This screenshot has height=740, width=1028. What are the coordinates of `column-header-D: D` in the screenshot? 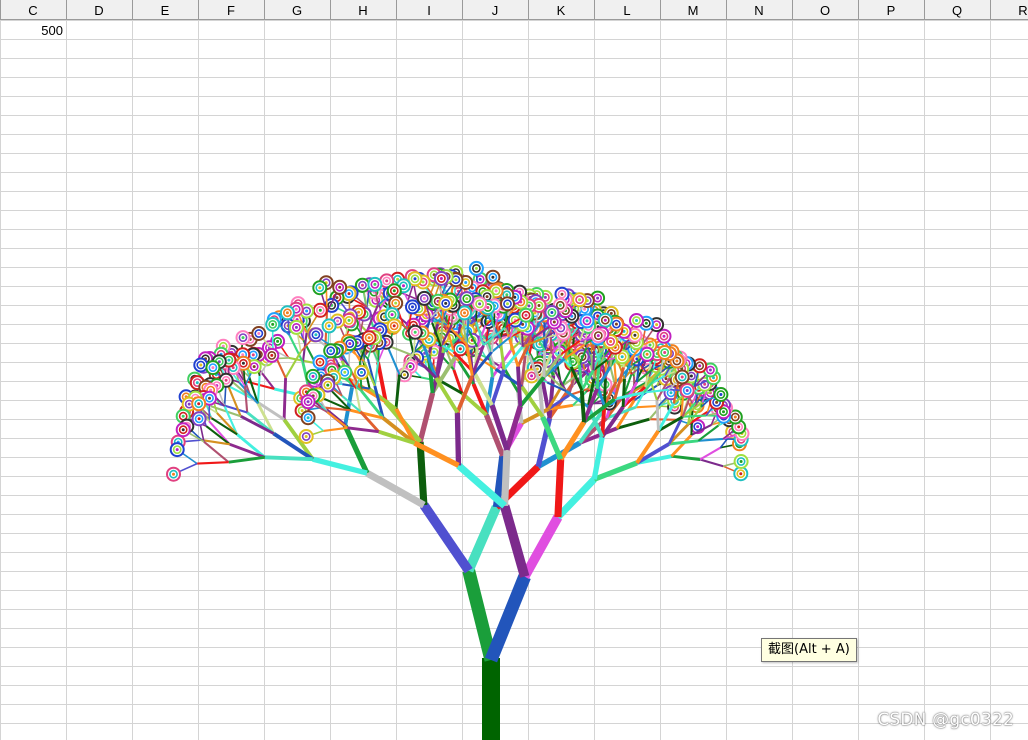 It's located at (98, 10).